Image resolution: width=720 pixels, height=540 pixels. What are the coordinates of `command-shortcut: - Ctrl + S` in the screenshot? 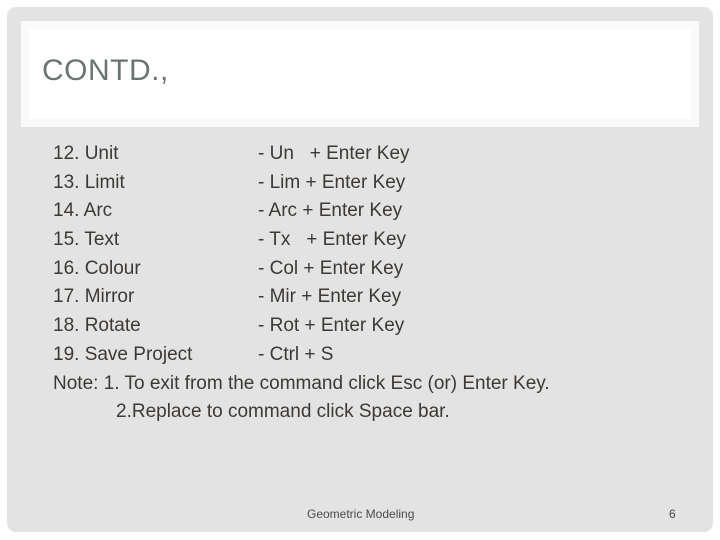 It's located at (296, 354).